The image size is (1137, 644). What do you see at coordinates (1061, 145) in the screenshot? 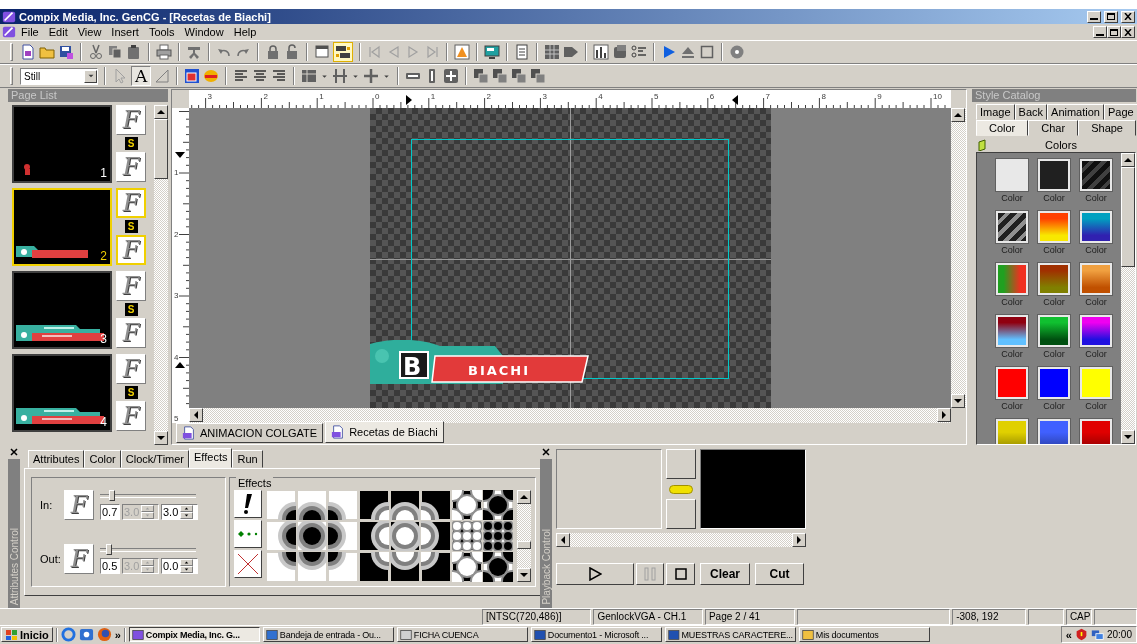
I see `folder-name: Colors` at bounding box center [1061, 145].